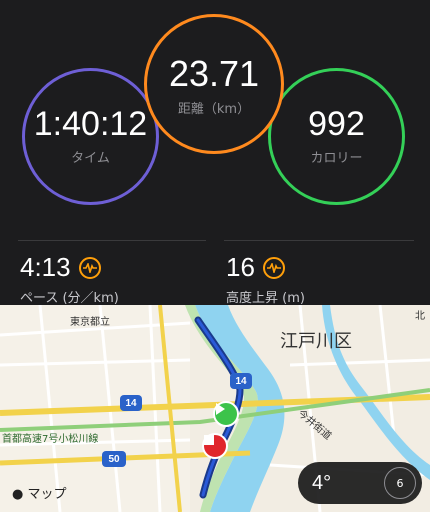  What do you see at coordinates (265, 298) in the screenshot?
I see `elevation-label: 高度上昇 (m)` at bounding box center [265, 298].